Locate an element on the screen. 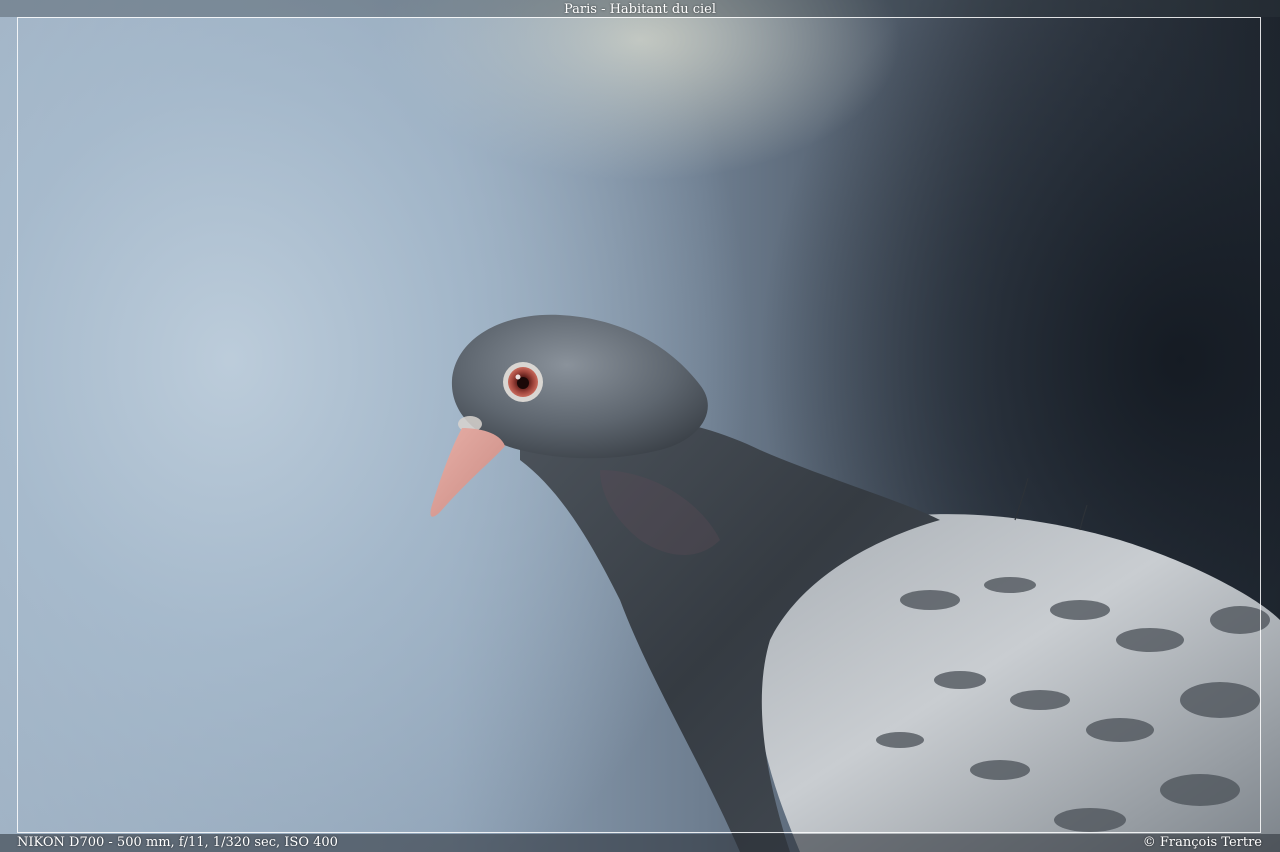 The height and width of the screenshot is (852, 1280). photo-title: Paris - Habitant du ciel is located at coordinates (639, 9).